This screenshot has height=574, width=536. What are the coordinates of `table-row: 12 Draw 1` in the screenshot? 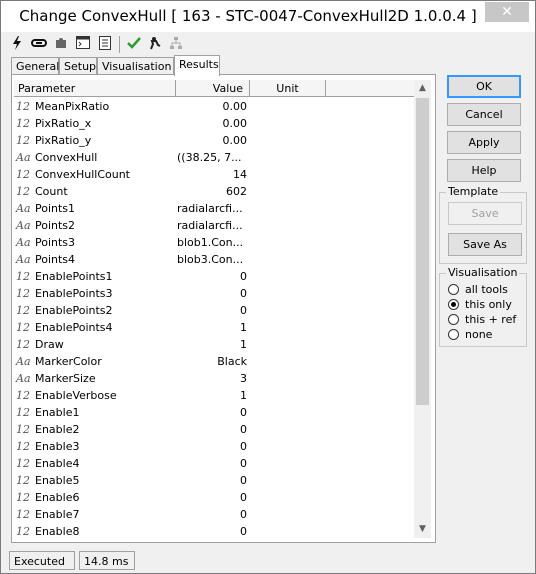 It's located at (214, 344).